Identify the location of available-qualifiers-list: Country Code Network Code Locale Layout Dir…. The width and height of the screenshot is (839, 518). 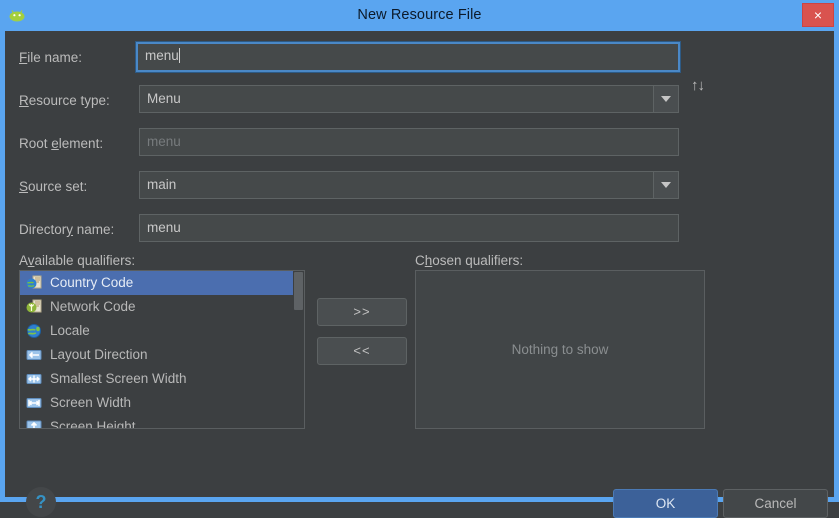
(162, 349).